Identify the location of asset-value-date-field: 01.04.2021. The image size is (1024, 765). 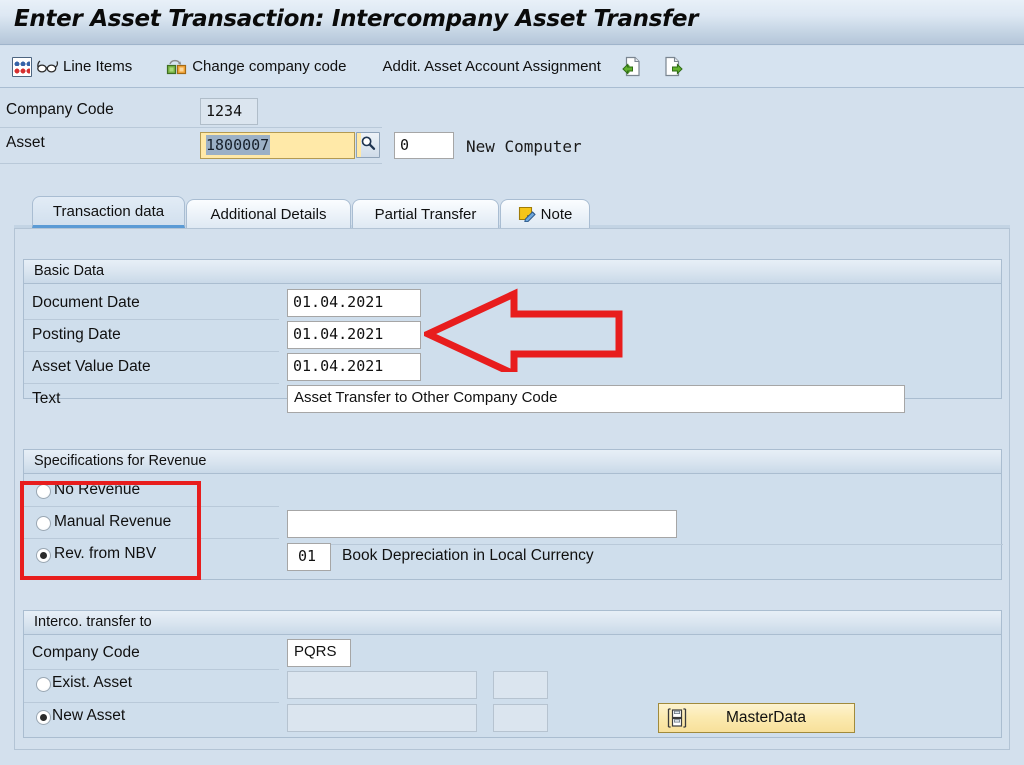
(354, 367).